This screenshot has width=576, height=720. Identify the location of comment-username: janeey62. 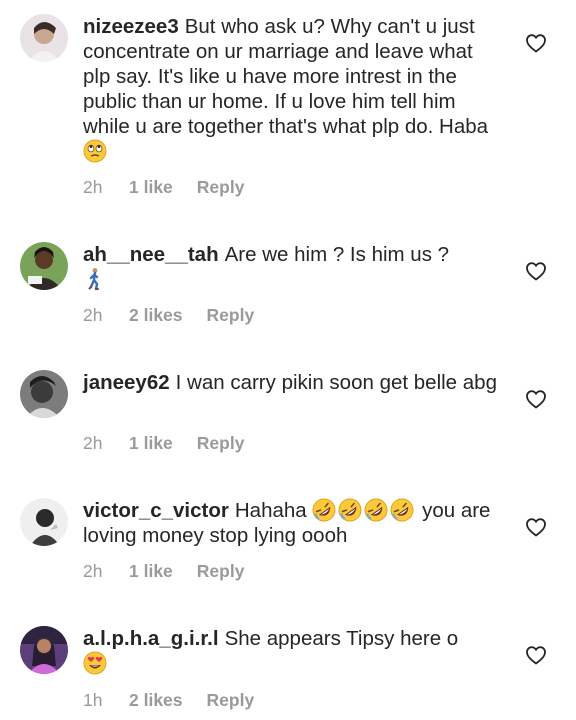
(126, 382).